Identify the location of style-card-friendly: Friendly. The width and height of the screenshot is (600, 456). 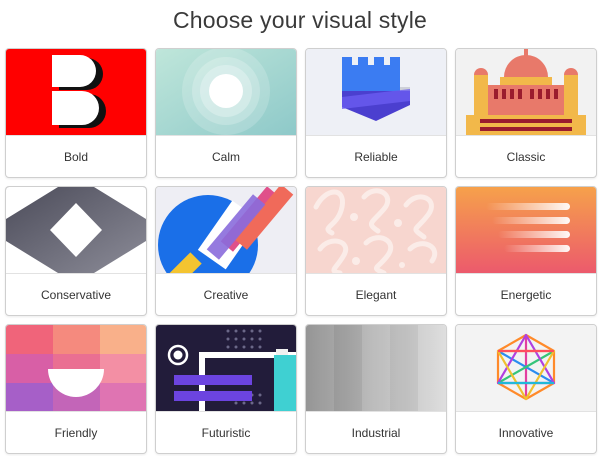
(76, 389).